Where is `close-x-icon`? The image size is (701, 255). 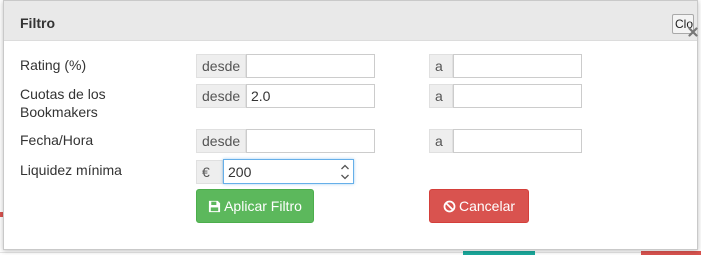 close-x-icon is located at coordinates (693, 32).